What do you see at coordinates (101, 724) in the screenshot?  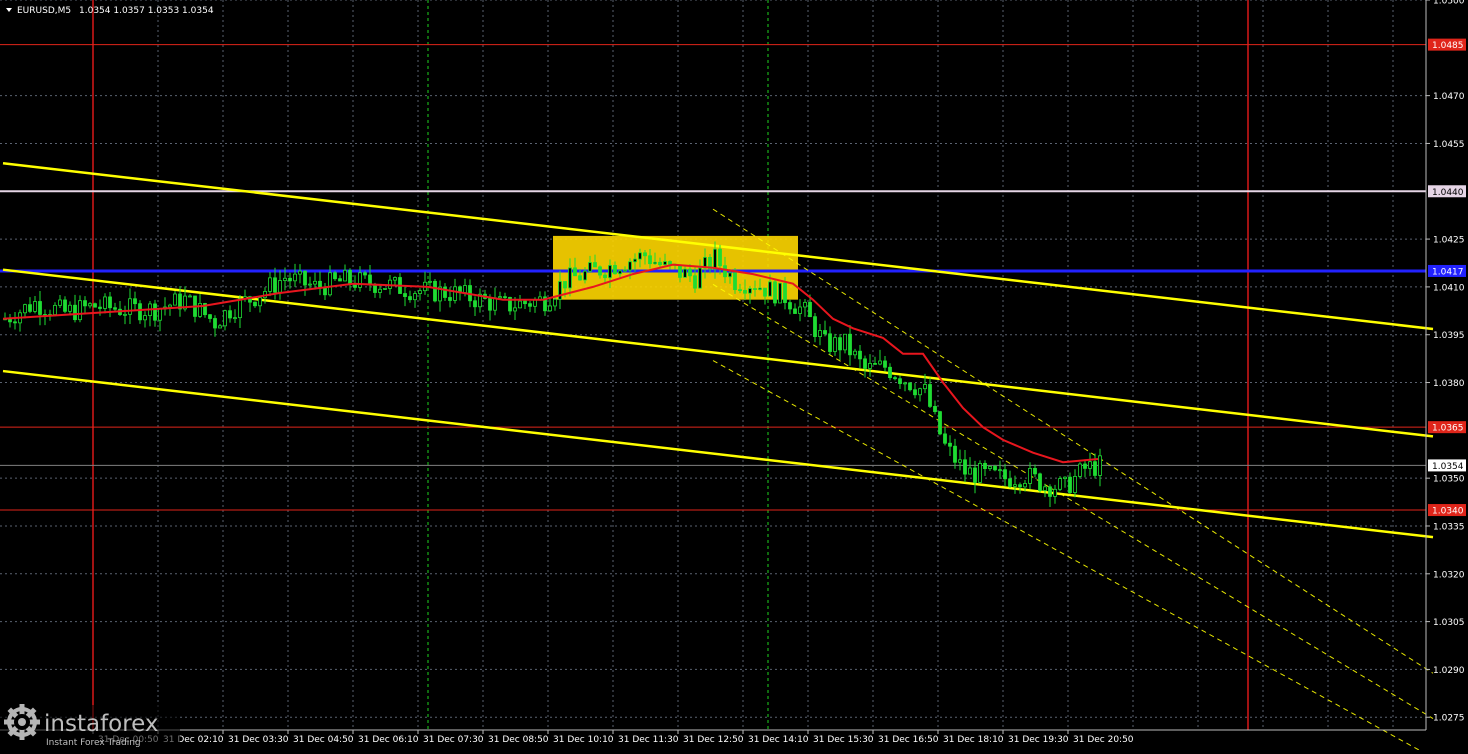 I see `watermark-brand: instaforex` at bounding box center [101, 724].